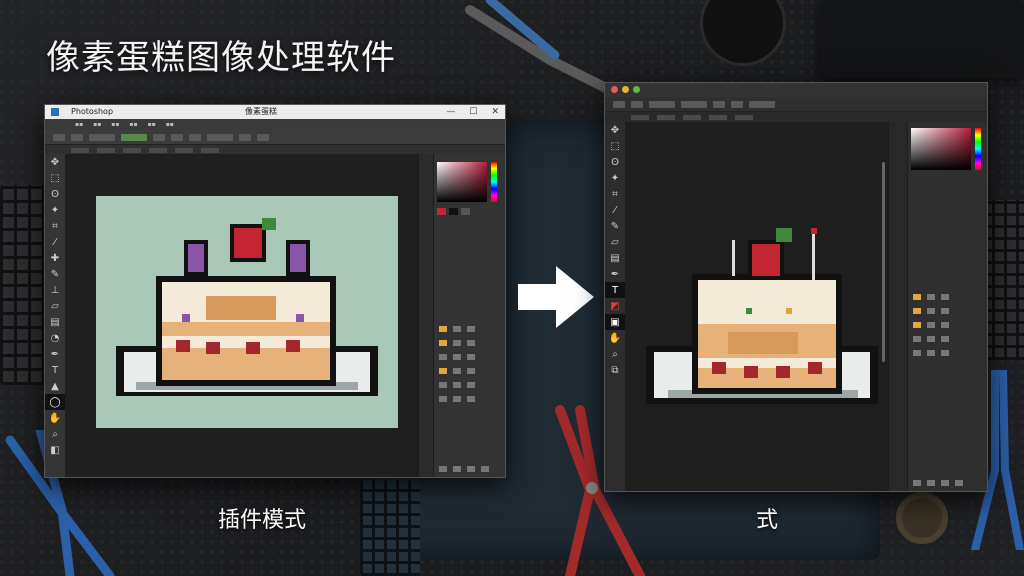  What do you see at coordinates (473, 112) in the screenshot?
I see `maximize-button: ☐` at bounding box center [473, 112].